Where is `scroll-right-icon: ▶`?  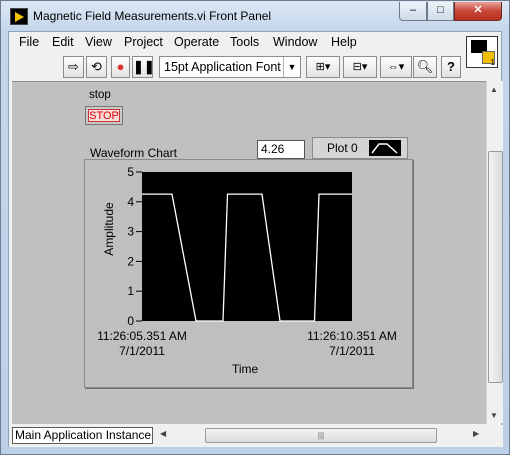 scroll-right-icon: ▶ is located at coordinates (476, 433).